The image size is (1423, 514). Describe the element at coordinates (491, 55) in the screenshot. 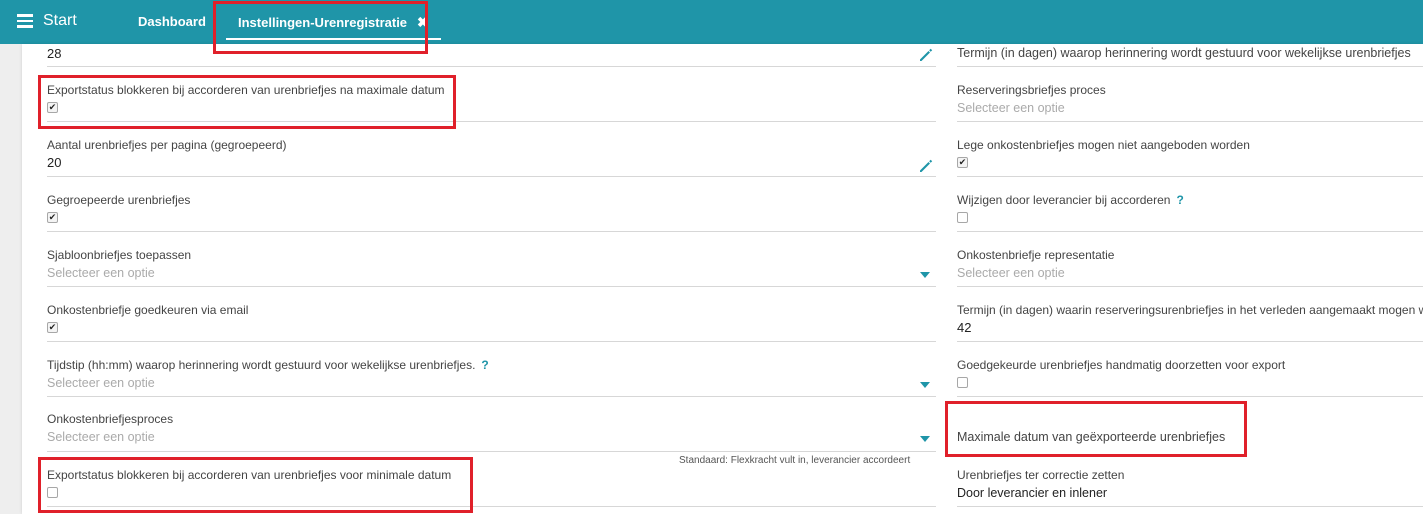

I see `field-termijn-value: 28` at that location.